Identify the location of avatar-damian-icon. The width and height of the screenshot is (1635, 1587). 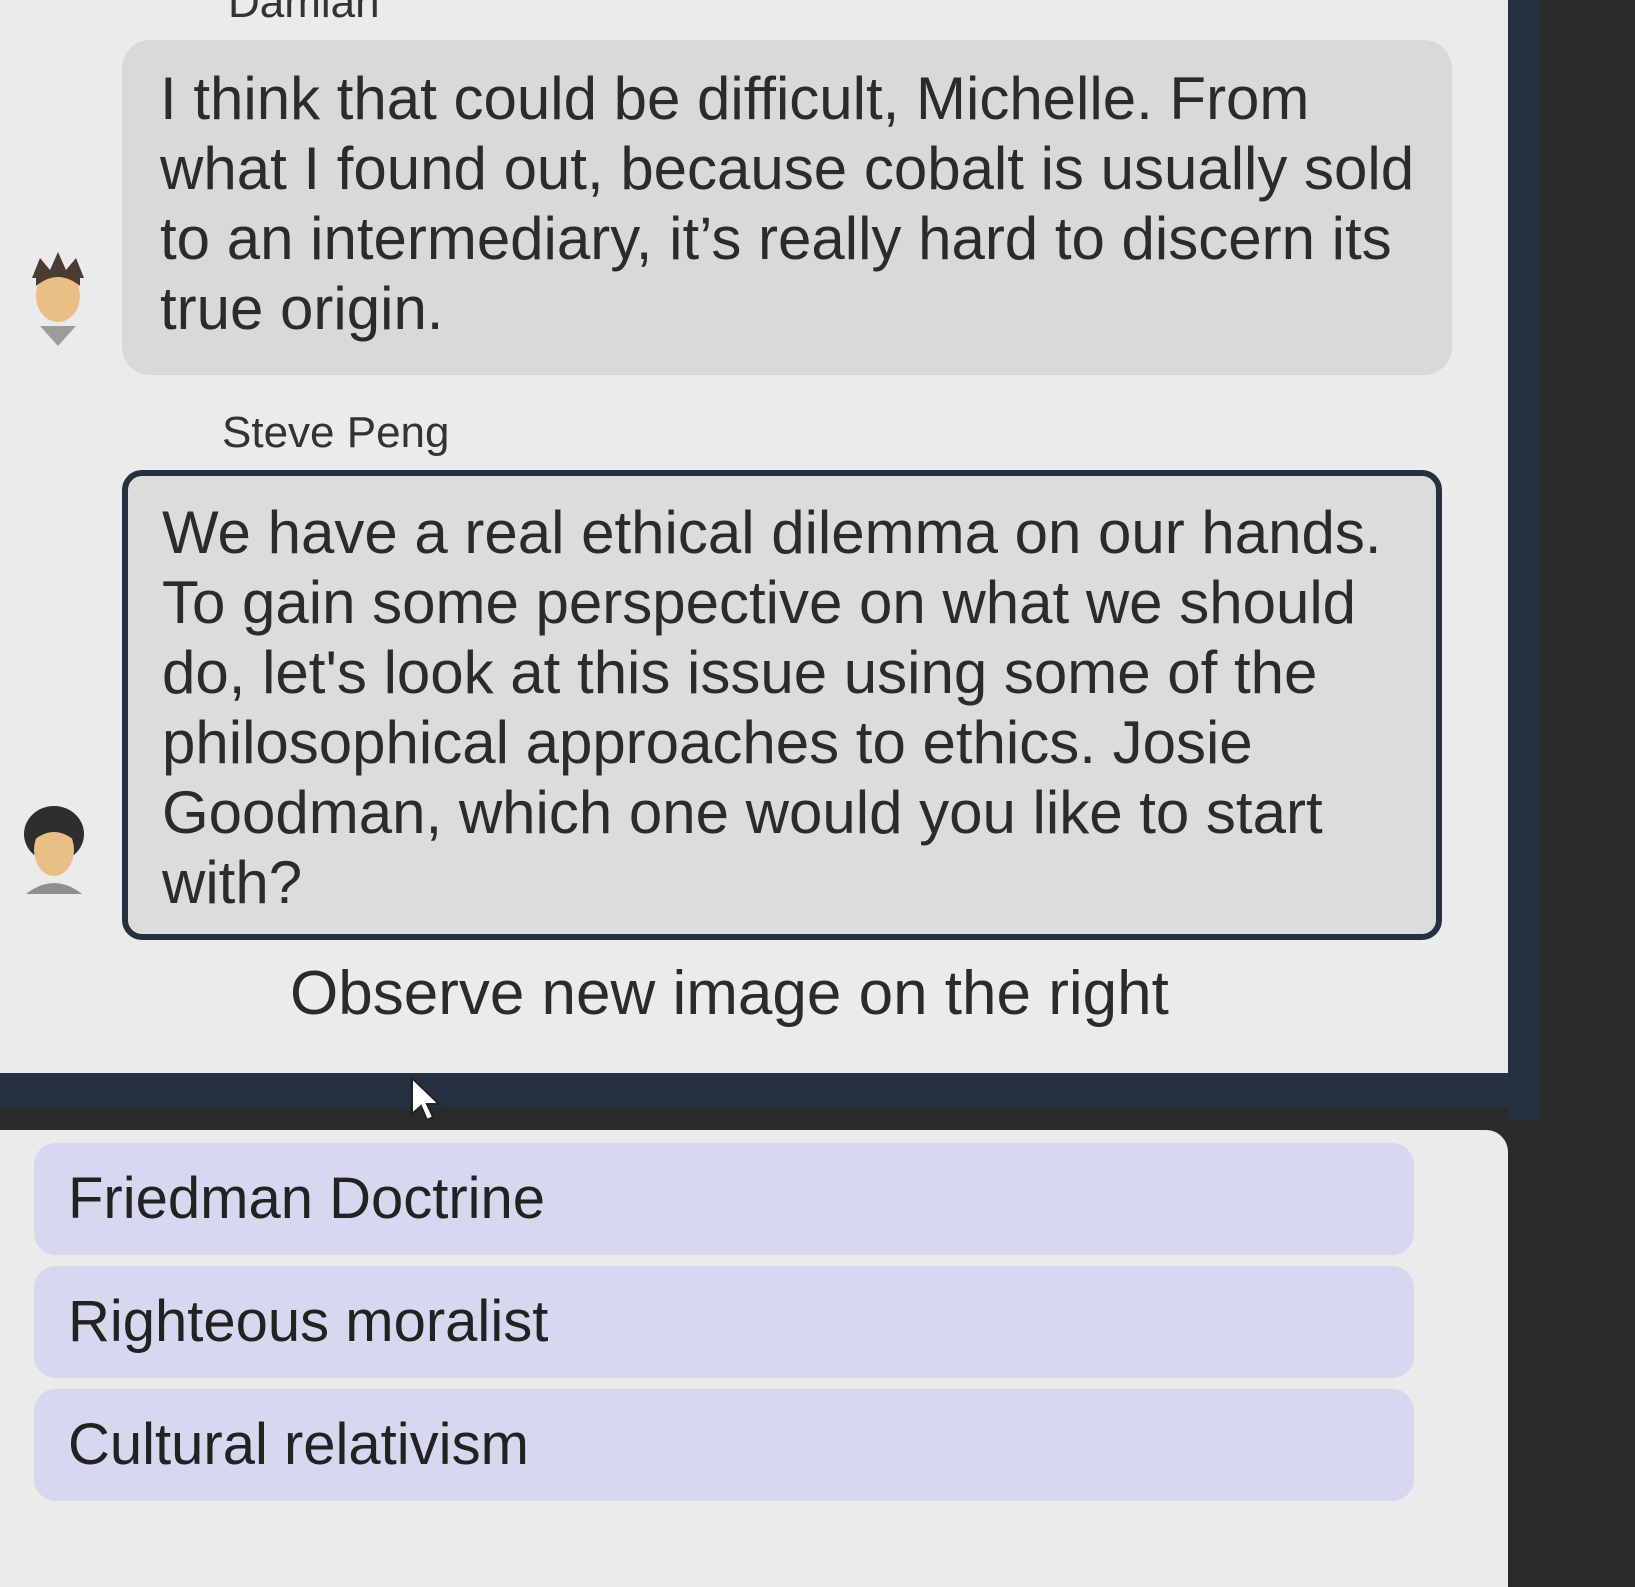
(58, 299).